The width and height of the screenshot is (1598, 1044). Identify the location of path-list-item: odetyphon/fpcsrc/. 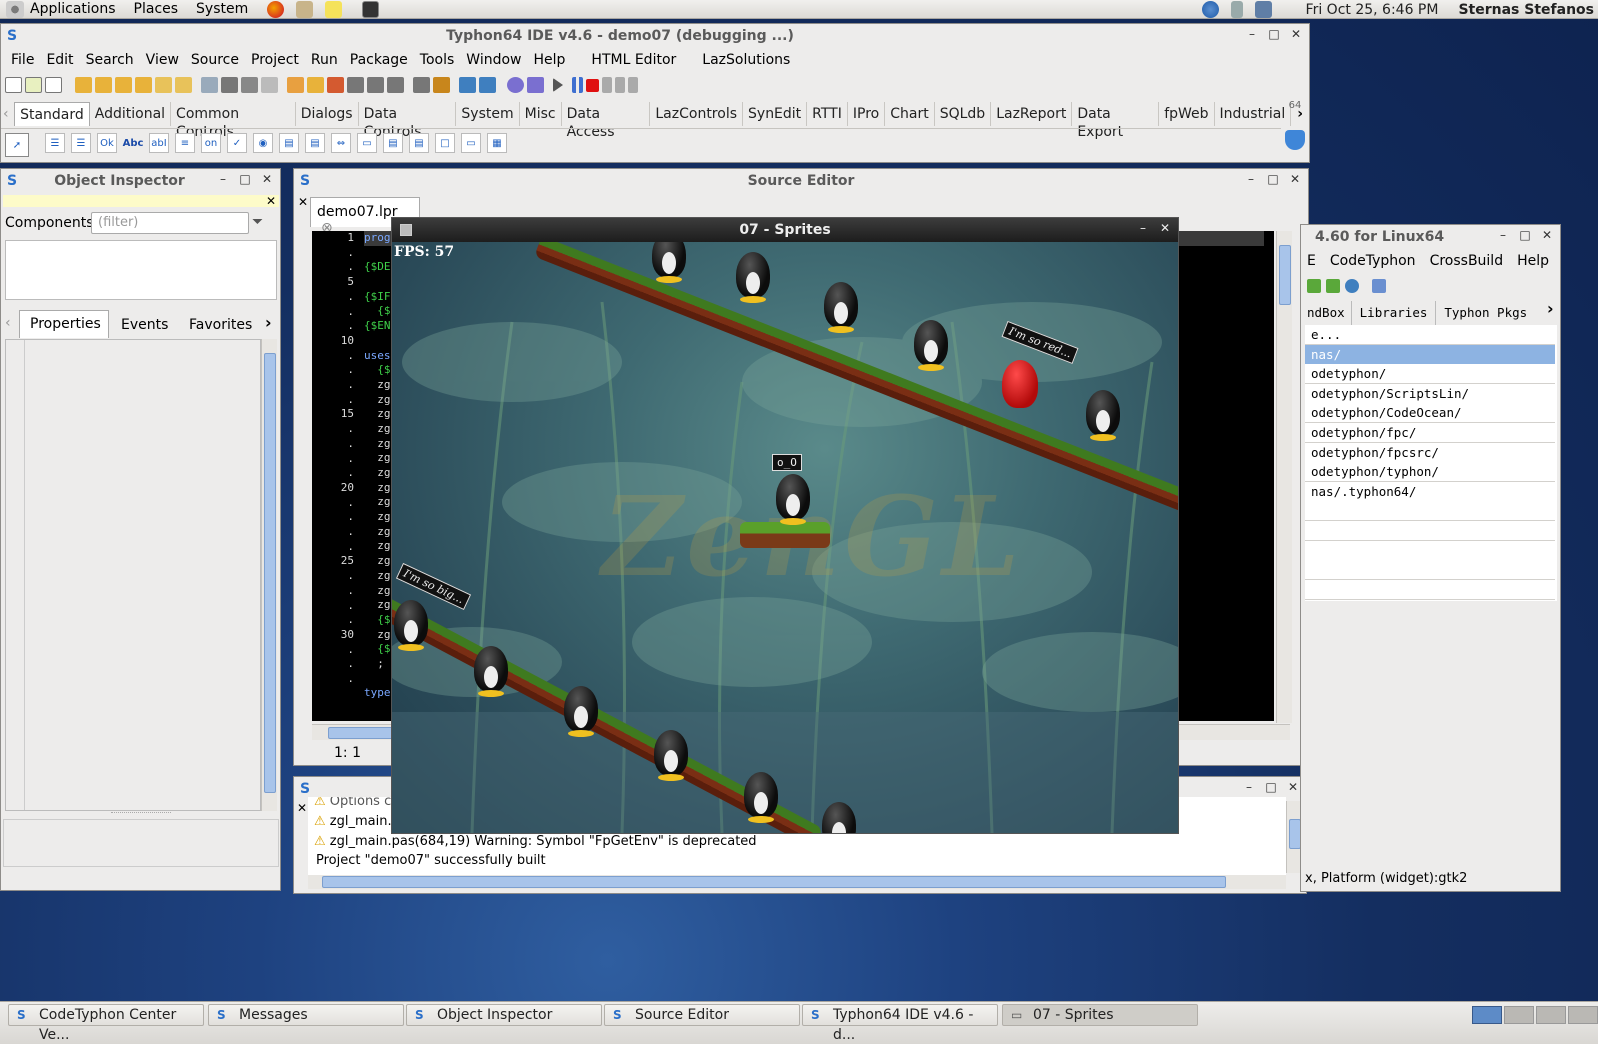
(1430, 452).